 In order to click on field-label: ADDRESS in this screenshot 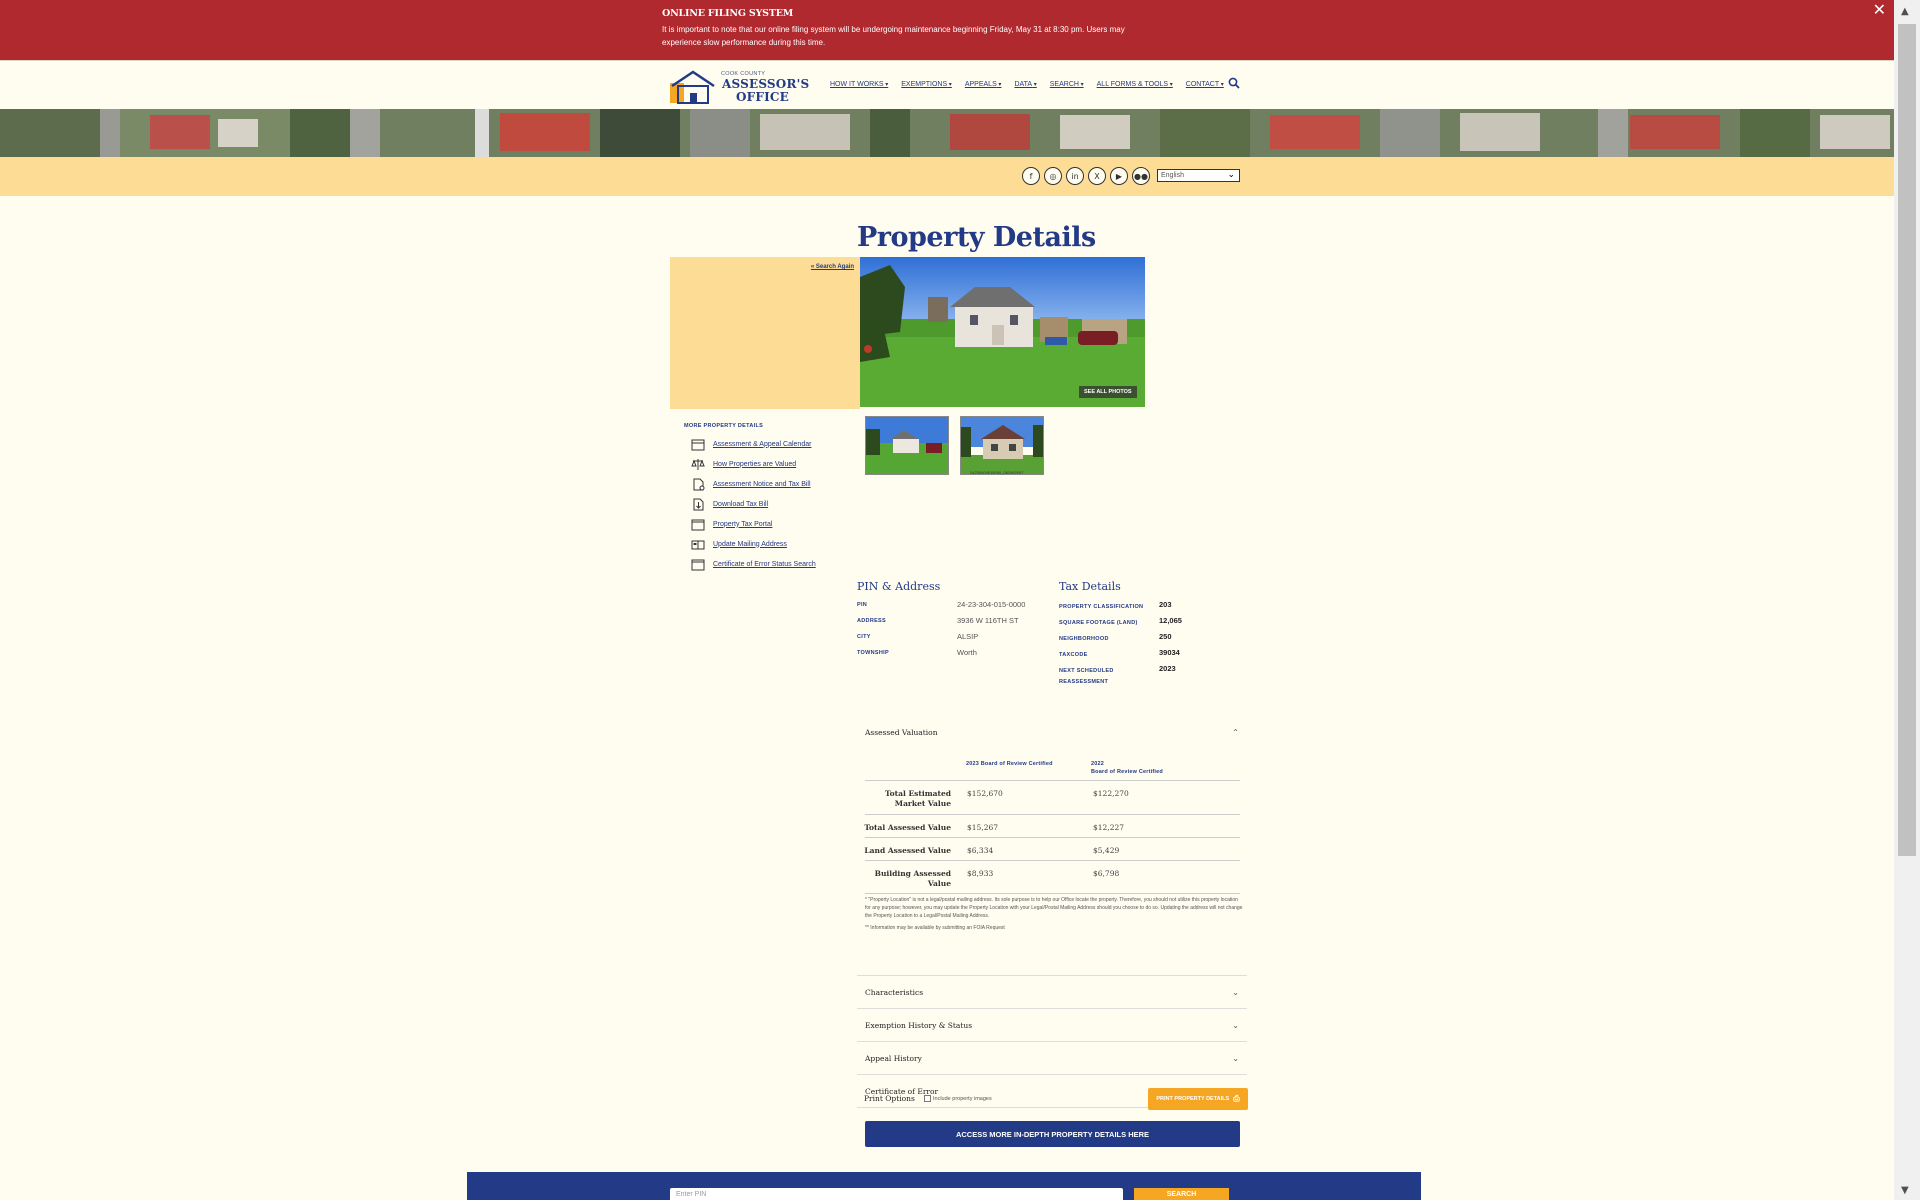, I will do `click(871, 621)`.